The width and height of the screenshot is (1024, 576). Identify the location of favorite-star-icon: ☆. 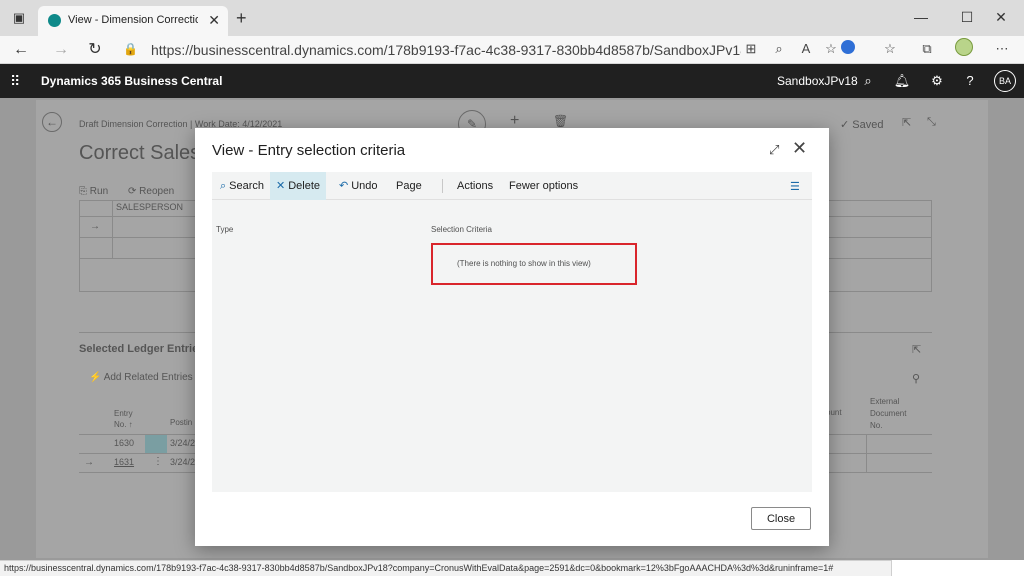
(831, 49).